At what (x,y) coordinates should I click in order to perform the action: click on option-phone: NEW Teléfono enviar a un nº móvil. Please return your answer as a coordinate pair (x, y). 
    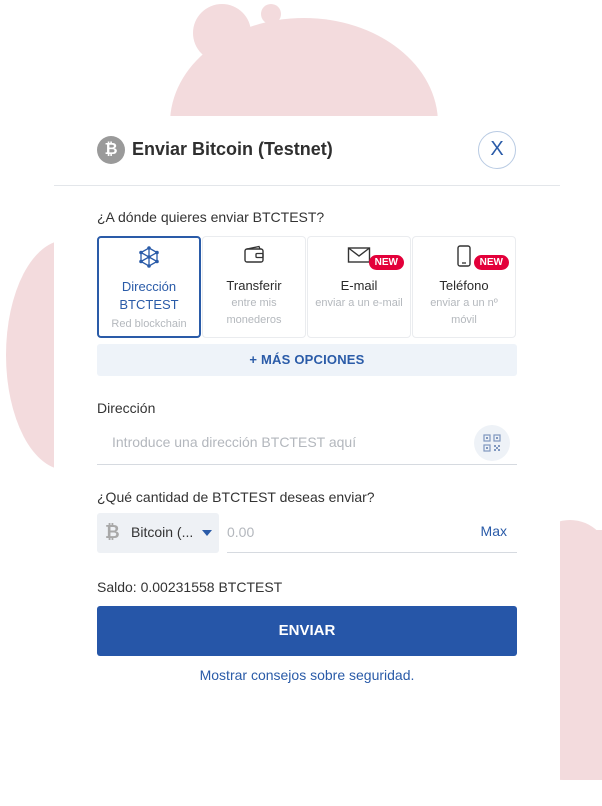
    Looking at the image, I should click on (464, 287).